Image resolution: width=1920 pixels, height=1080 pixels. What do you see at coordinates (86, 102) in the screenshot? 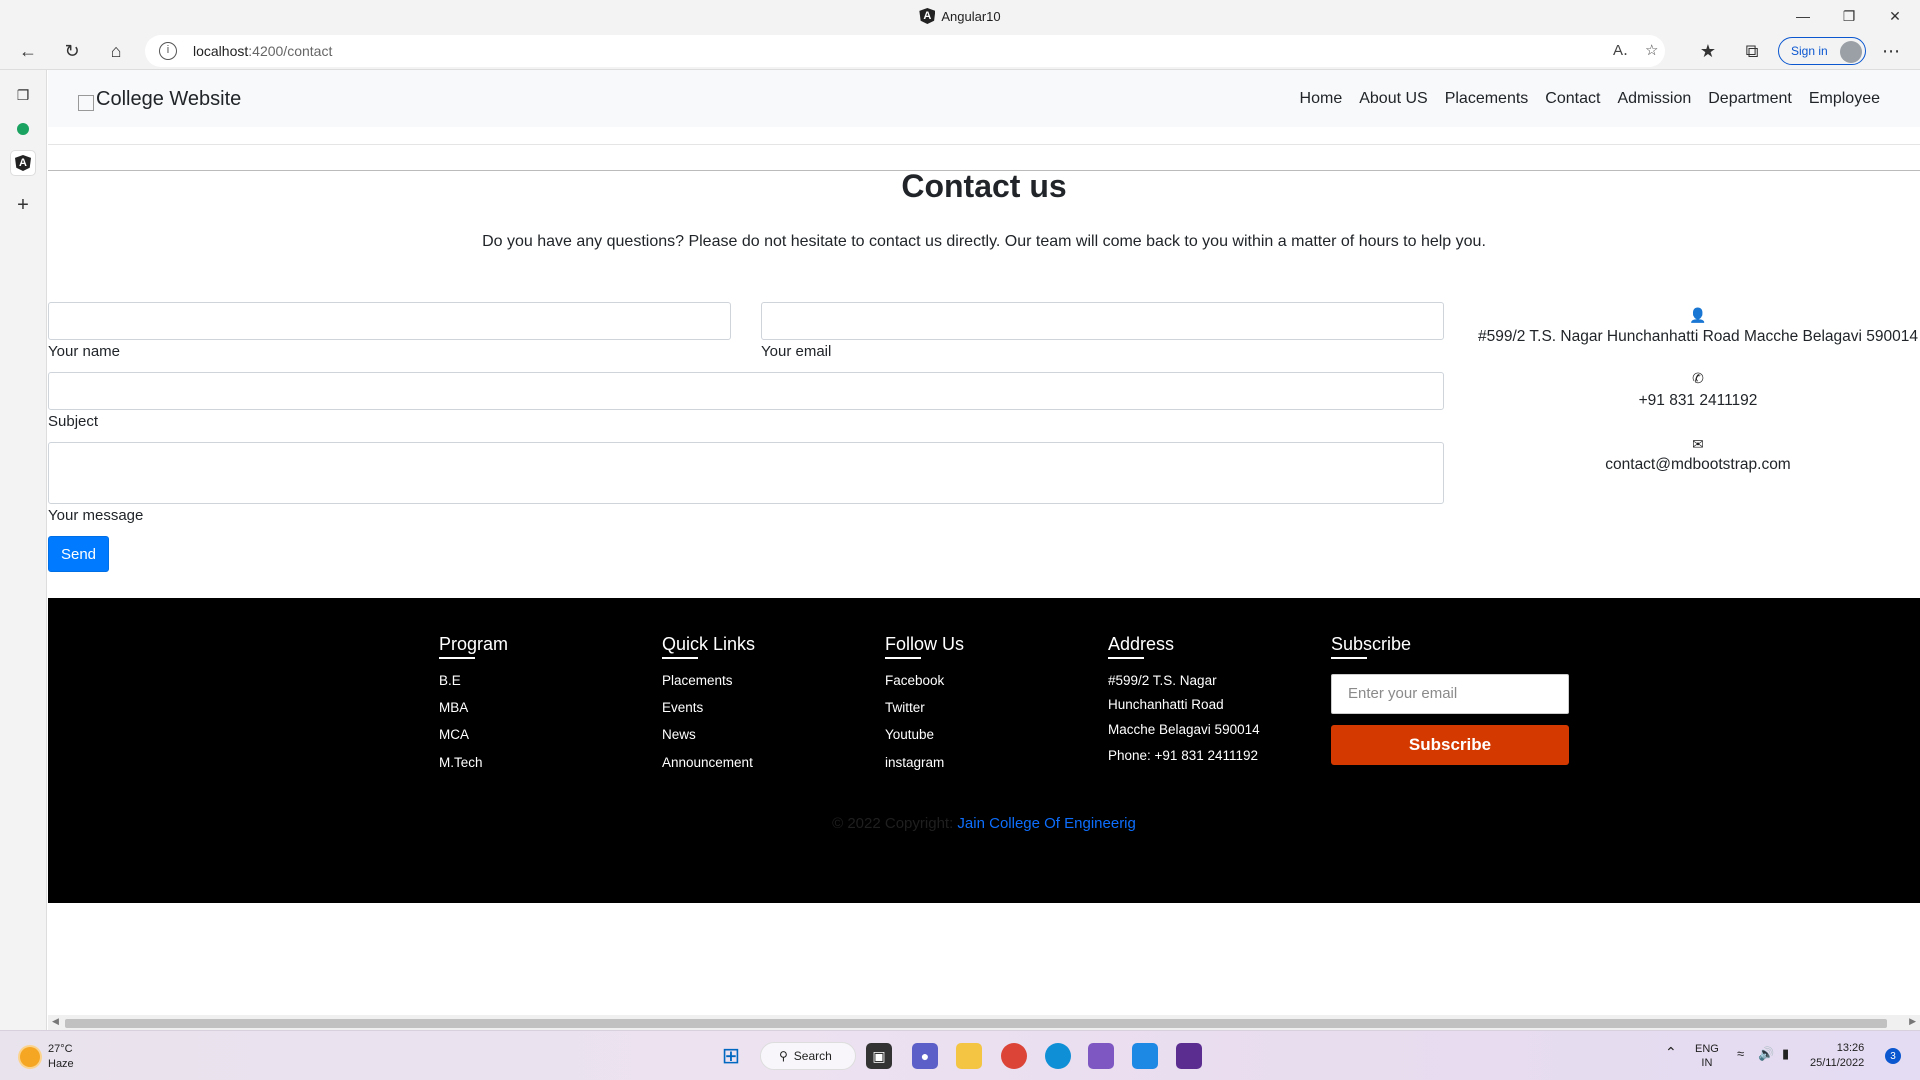
I see `broken-image-icon` at bounding box center [86, 102].